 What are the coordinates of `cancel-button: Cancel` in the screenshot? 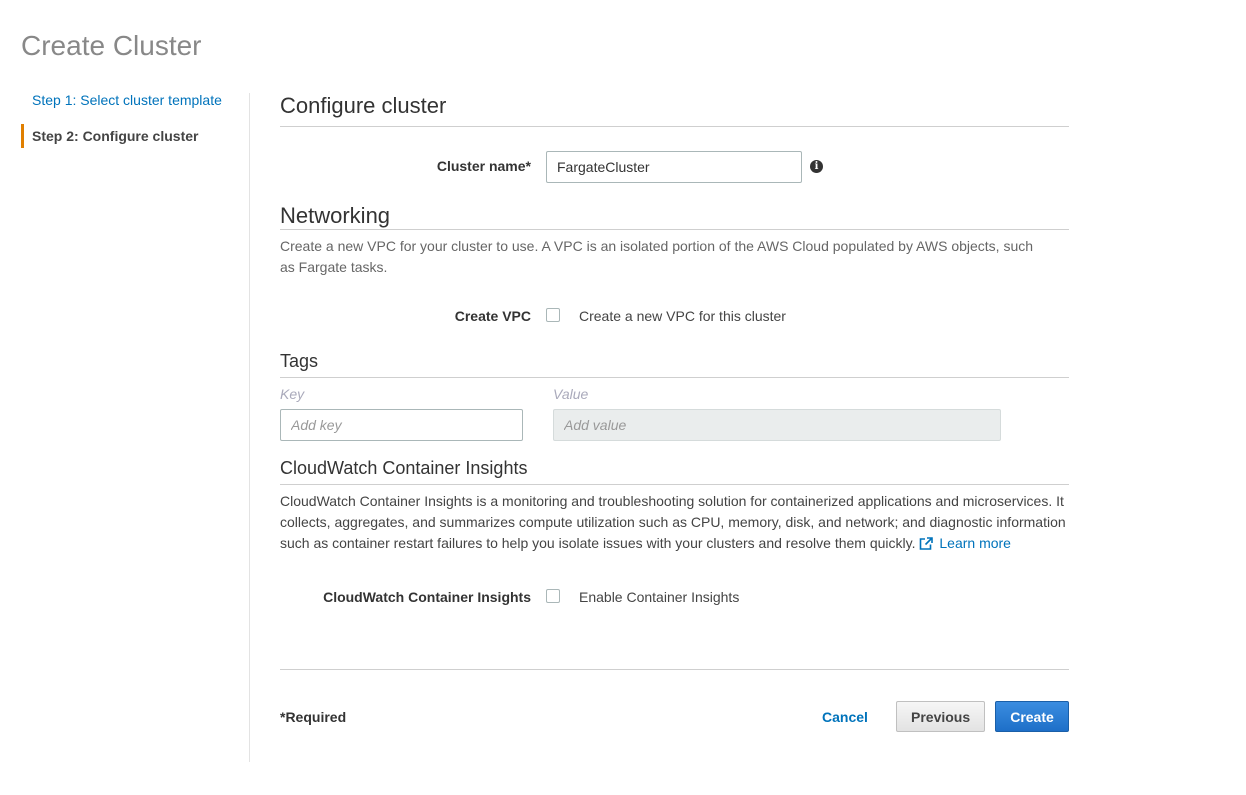 It's located at (845, 716).